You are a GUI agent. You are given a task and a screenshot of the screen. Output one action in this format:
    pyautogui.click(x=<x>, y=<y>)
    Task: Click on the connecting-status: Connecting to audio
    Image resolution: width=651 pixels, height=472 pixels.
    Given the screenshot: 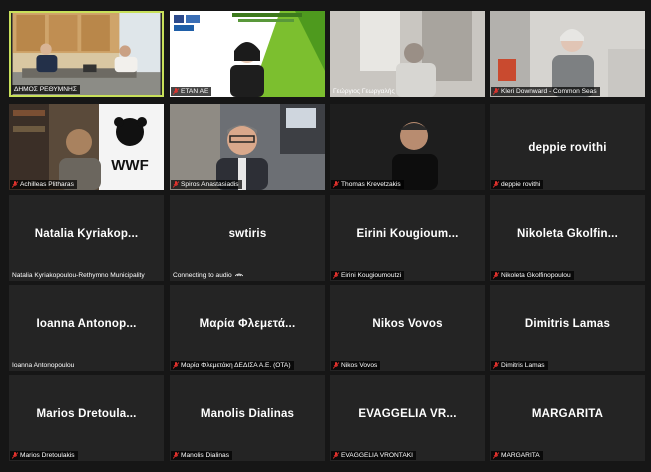 What is the action you would take?
    pyautogui.click(x=202, y=275)
    